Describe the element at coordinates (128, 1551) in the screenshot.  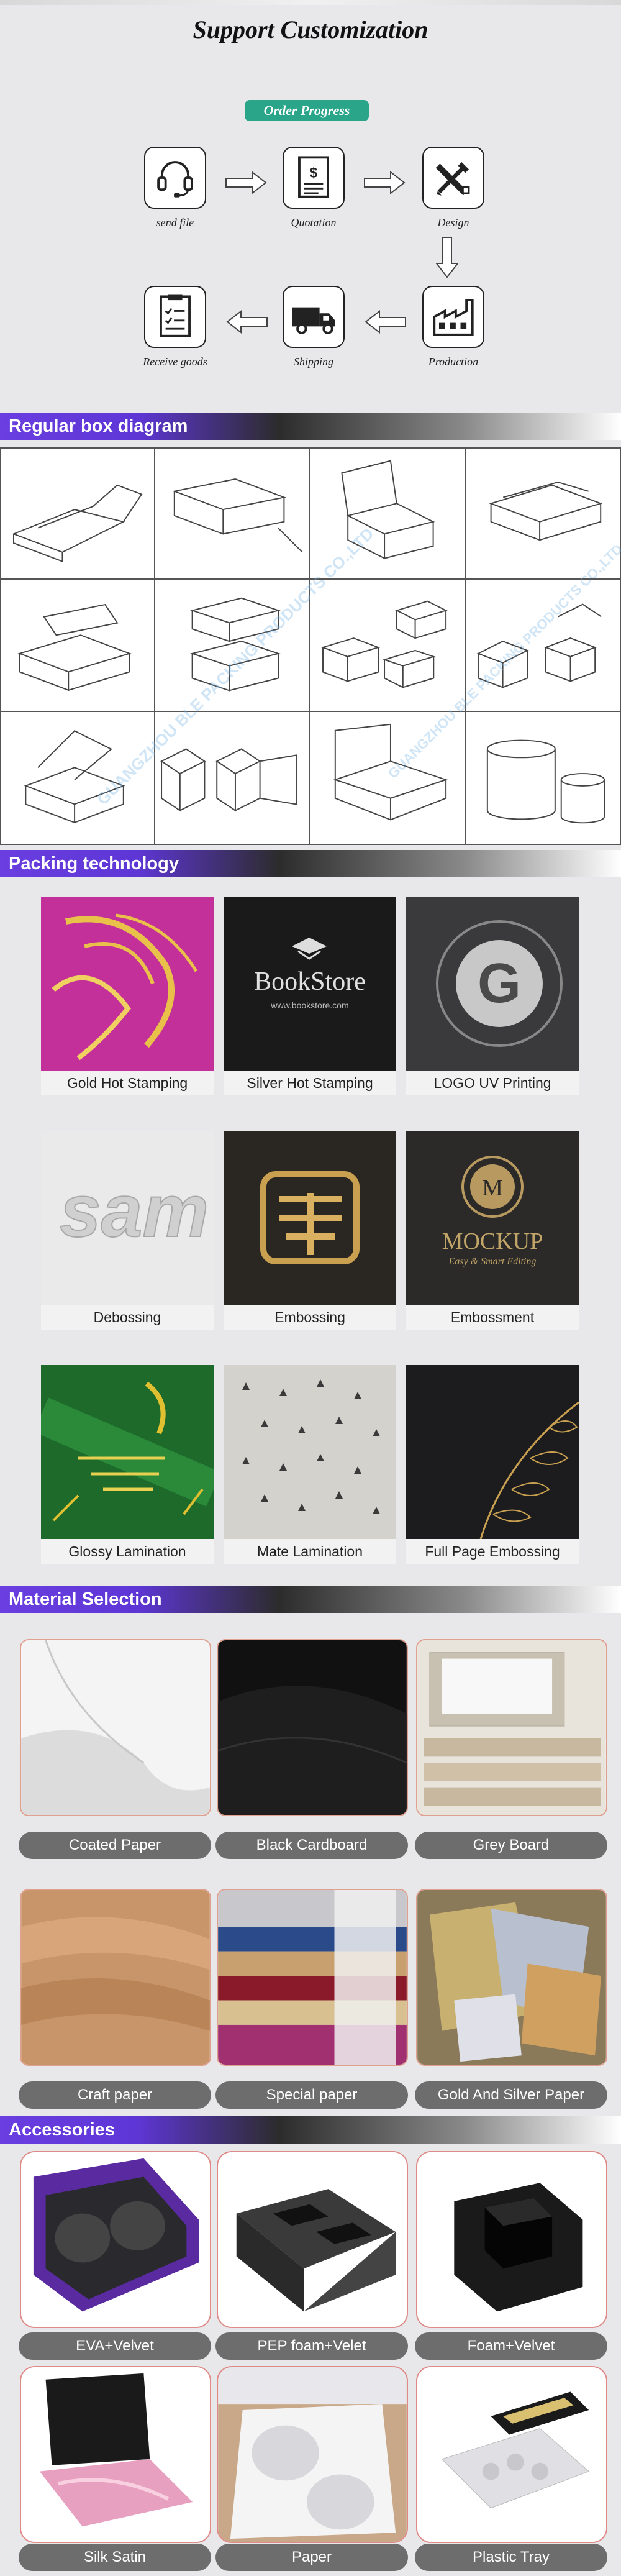
I see `packing-caption: Glossy Lamination` at that location.